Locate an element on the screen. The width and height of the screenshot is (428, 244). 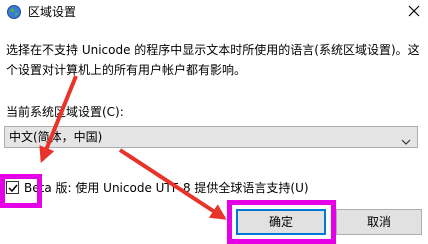
beta-utf8-checkbox is located at coordinates (12, 187).